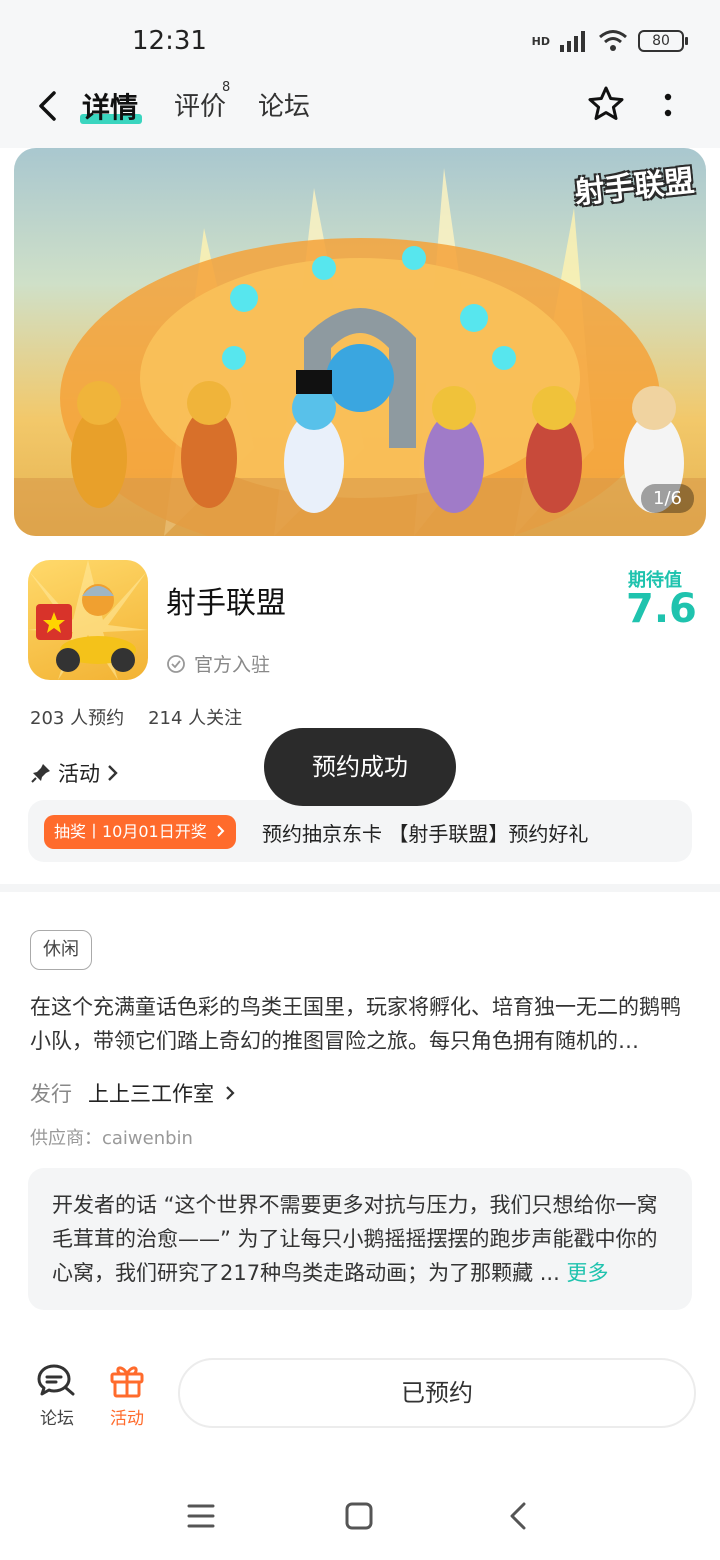 This screenshot has height=1560, width=720. I want to click on pin-icon, so click(40, 773).